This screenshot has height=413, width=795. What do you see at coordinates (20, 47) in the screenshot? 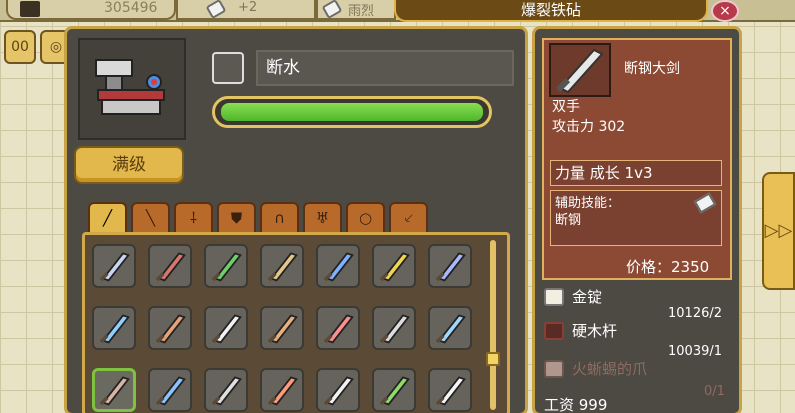
I see `pause-button: 00` at bounding box center [20, 47].